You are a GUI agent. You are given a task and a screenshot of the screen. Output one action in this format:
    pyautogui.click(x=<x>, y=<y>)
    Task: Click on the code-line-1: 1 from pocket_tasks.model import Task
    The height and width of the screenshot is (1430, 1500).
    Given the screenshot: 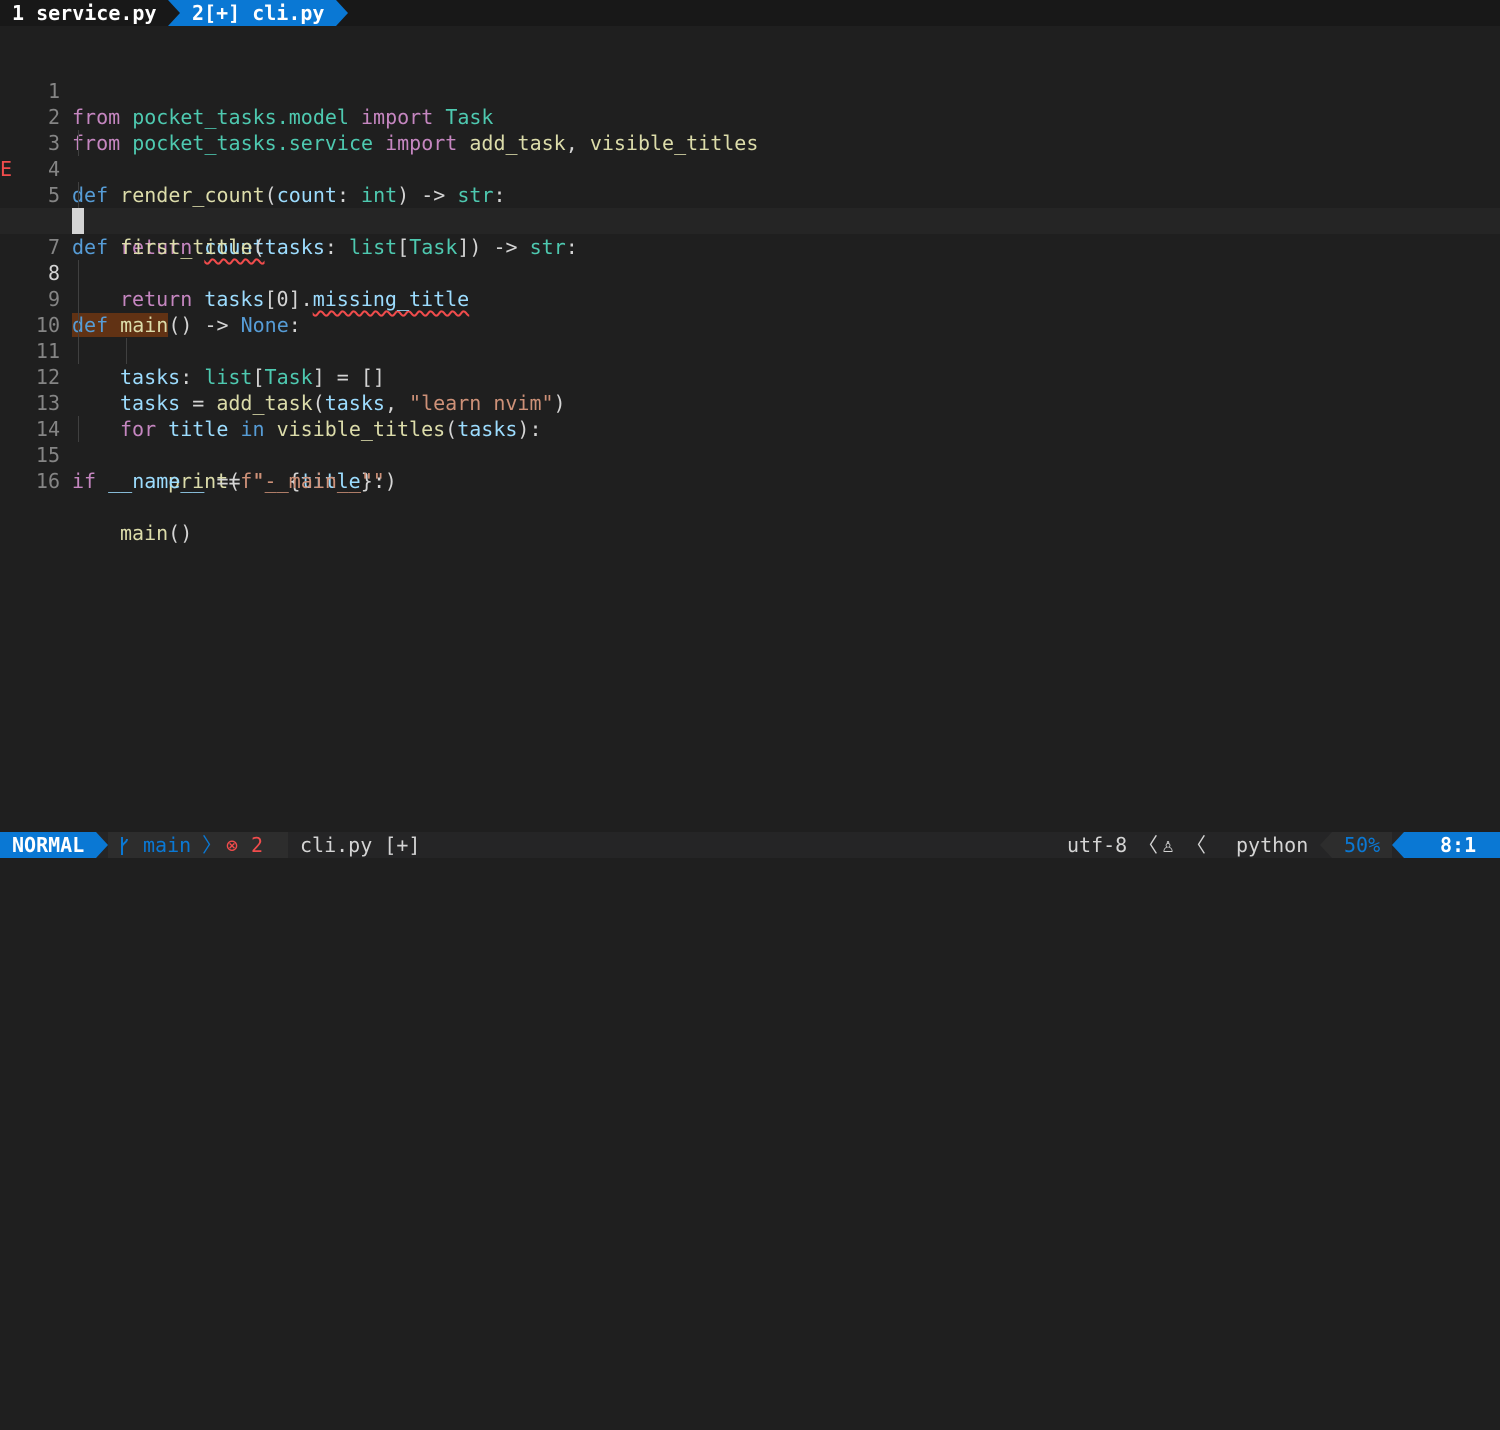 What is the action you would take?
    pyautogui.click(x=750, y=77)
    